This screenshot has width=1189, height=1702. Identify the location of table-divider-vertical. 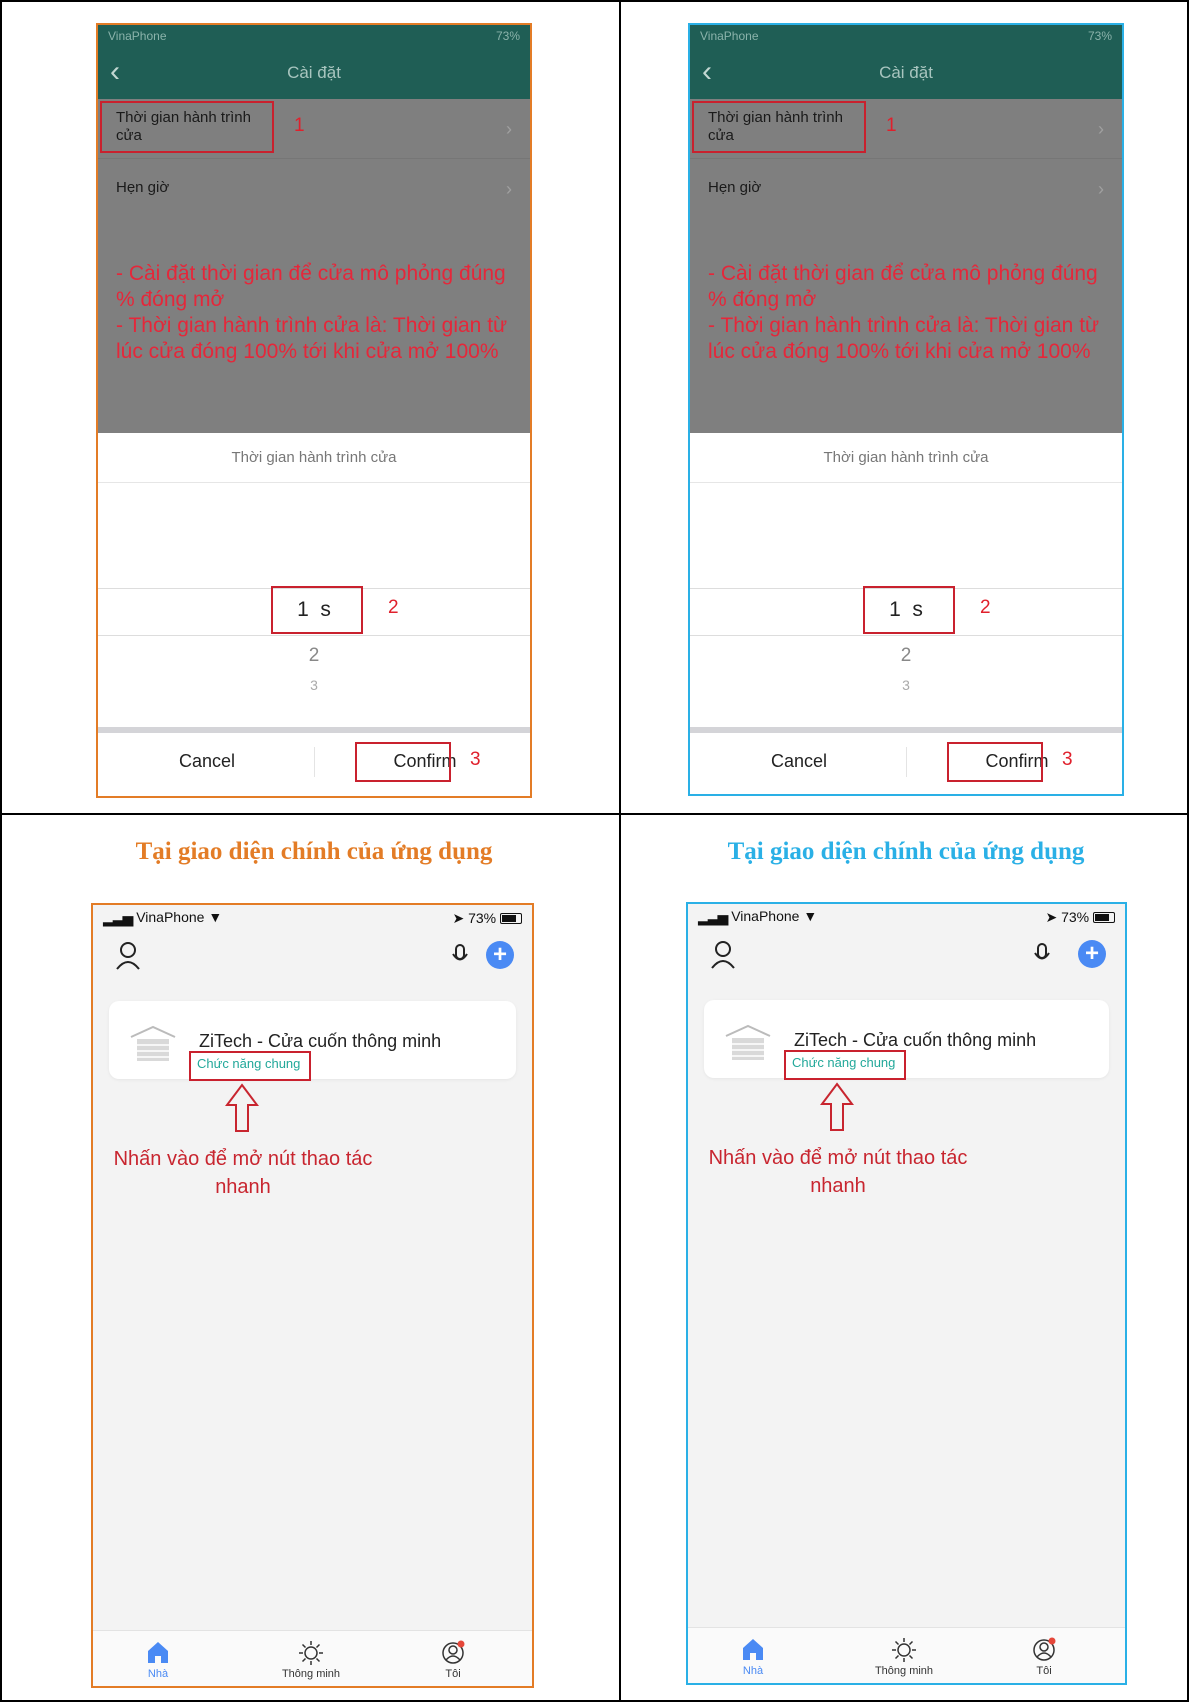
(620, 851).